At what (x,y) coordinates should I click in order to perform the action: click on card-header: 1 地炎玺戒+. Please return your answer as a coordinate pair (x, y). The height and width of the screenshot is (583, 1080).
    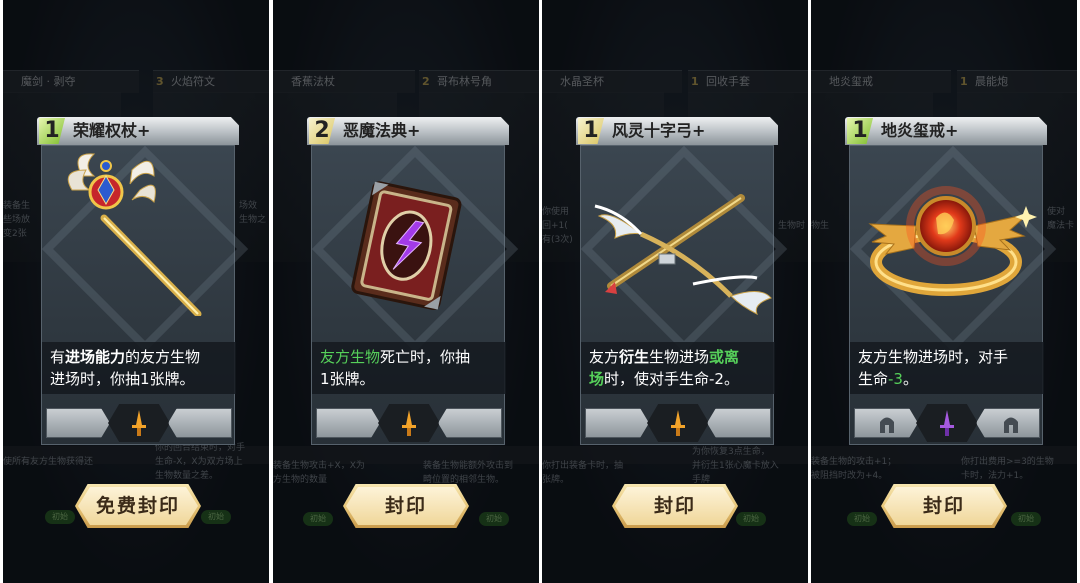
    Looking at the image, I should click on (946, 131).